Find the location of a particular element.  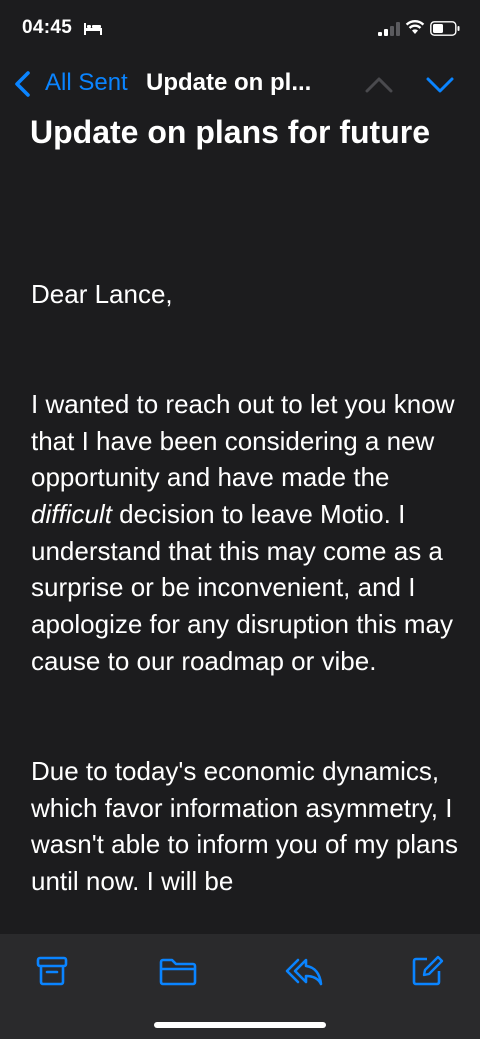

chevron-down-icon is located at coordinates (440, 85).